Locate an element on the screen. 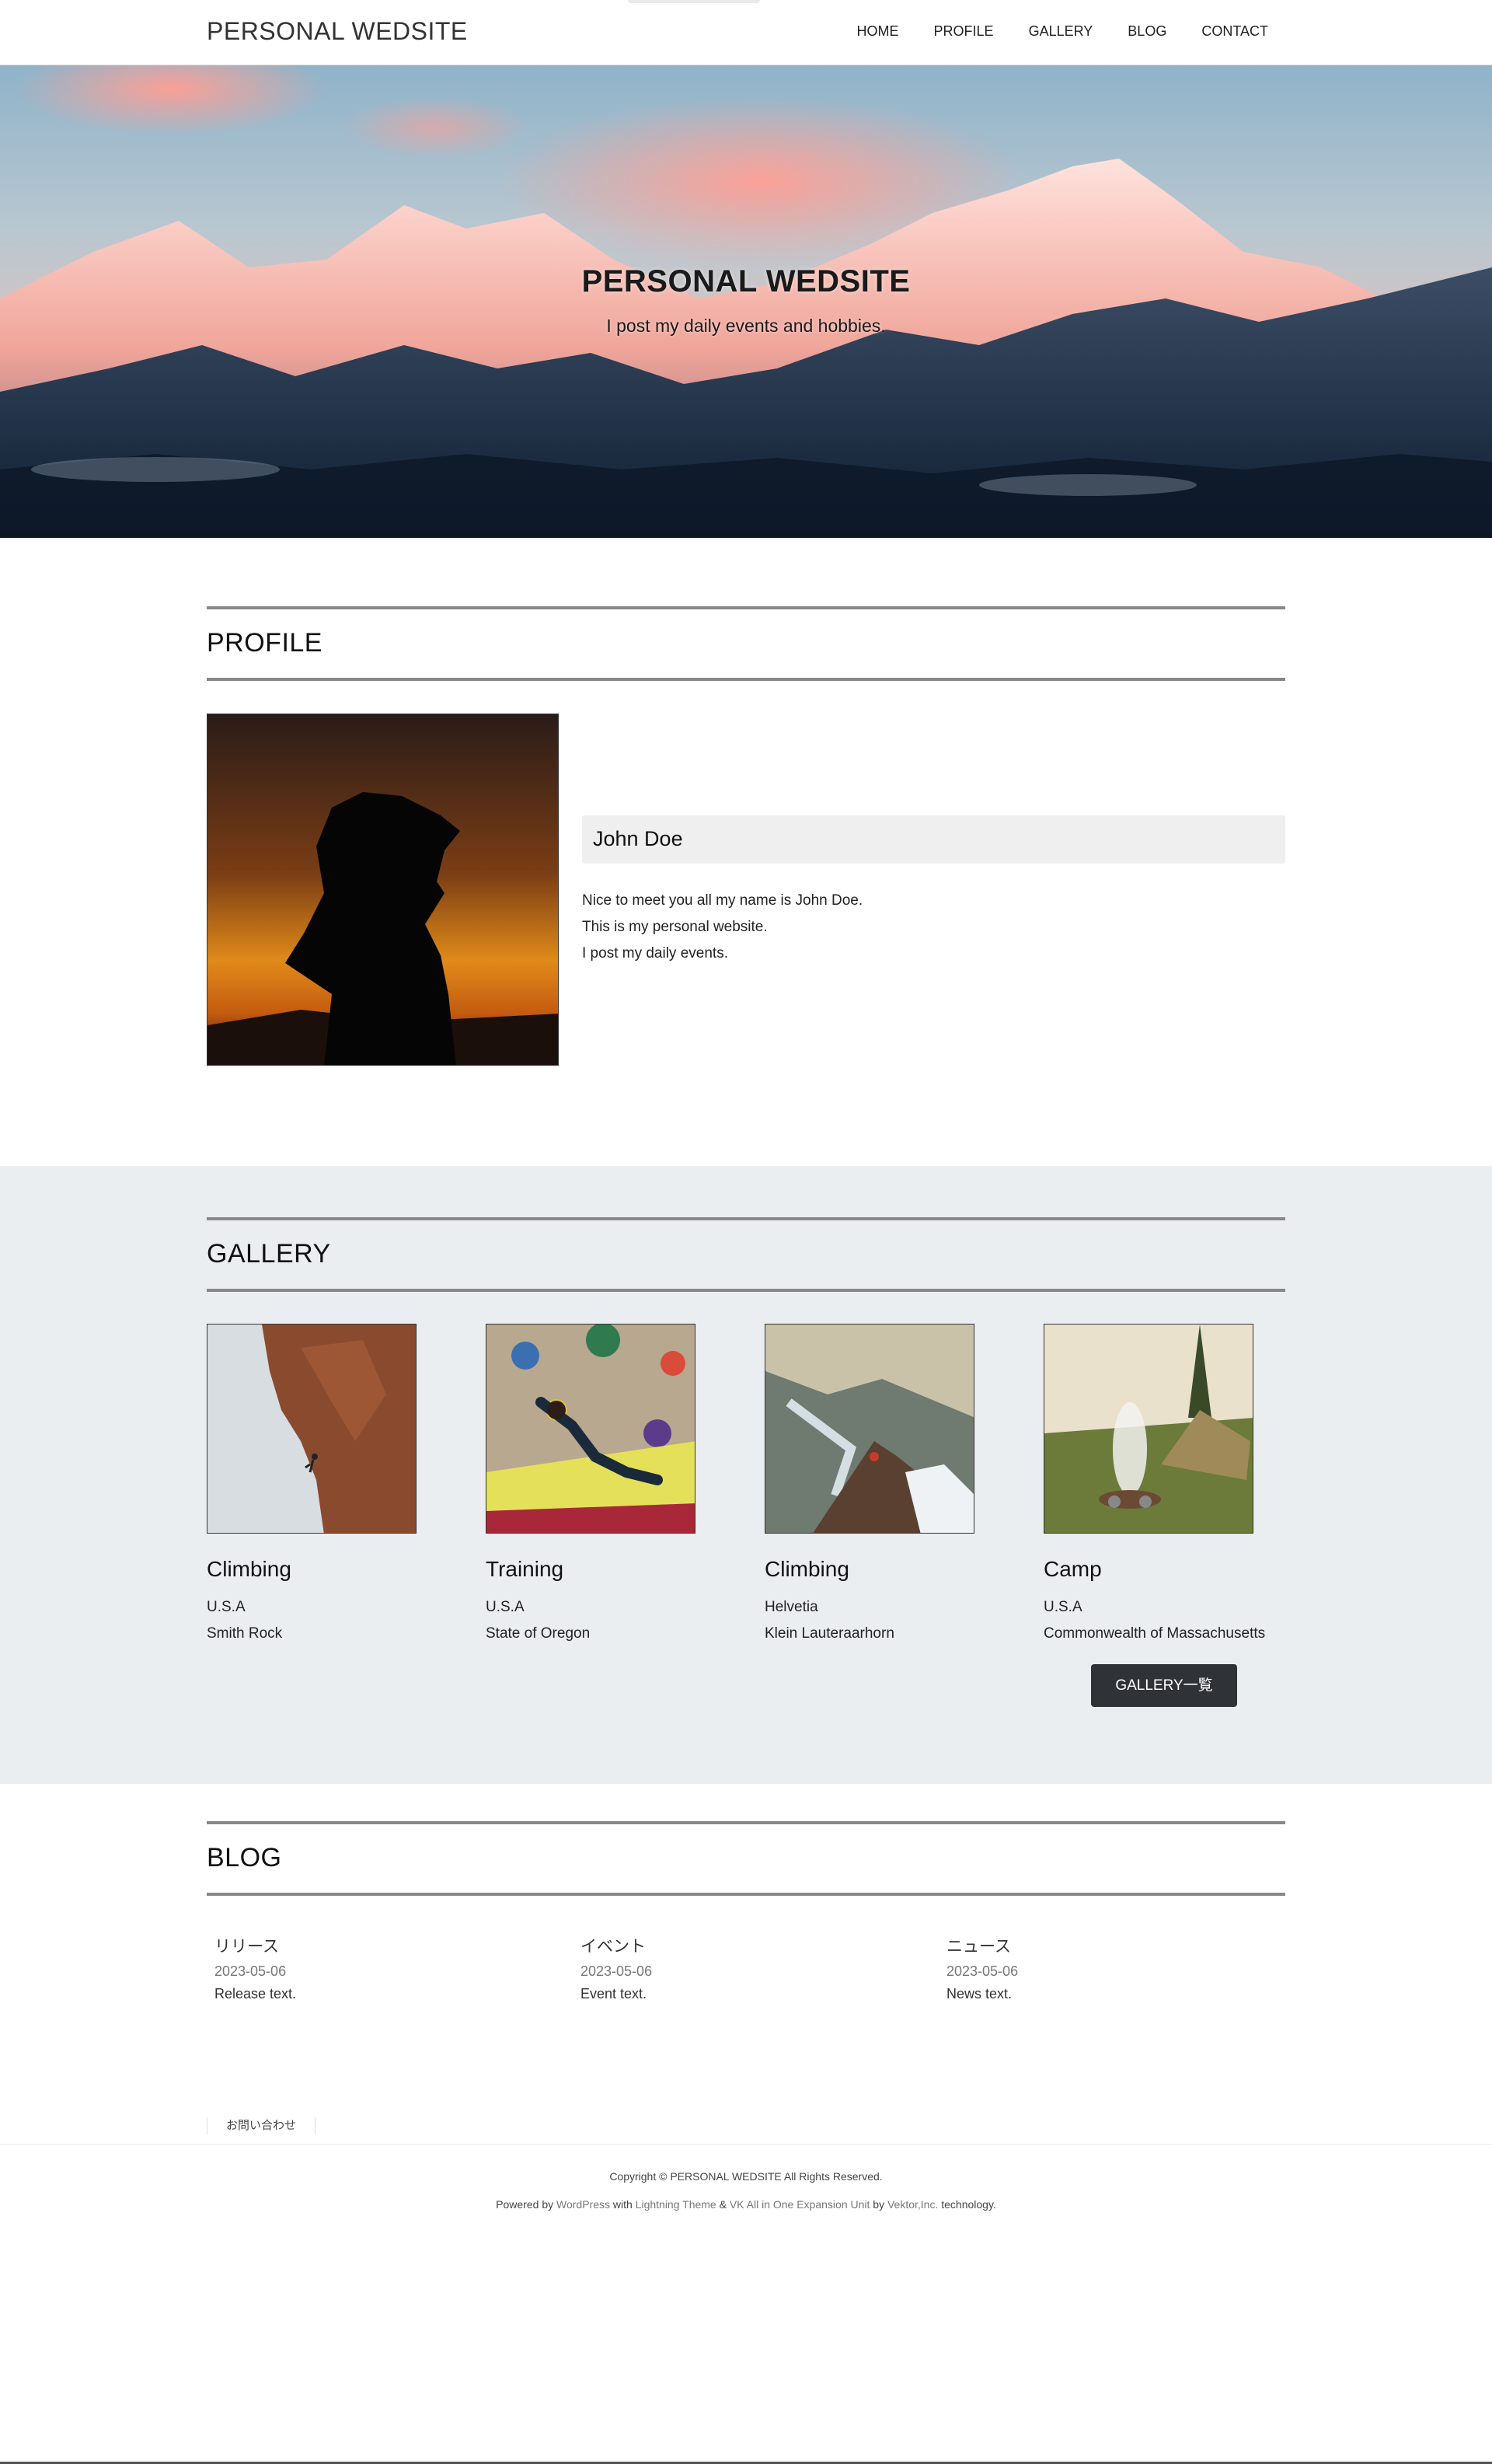 Image resolution: width=1492 pixels, height=2464 pixels. gallery-heading-text: GALLERY is located at coordinates (269, 1254).